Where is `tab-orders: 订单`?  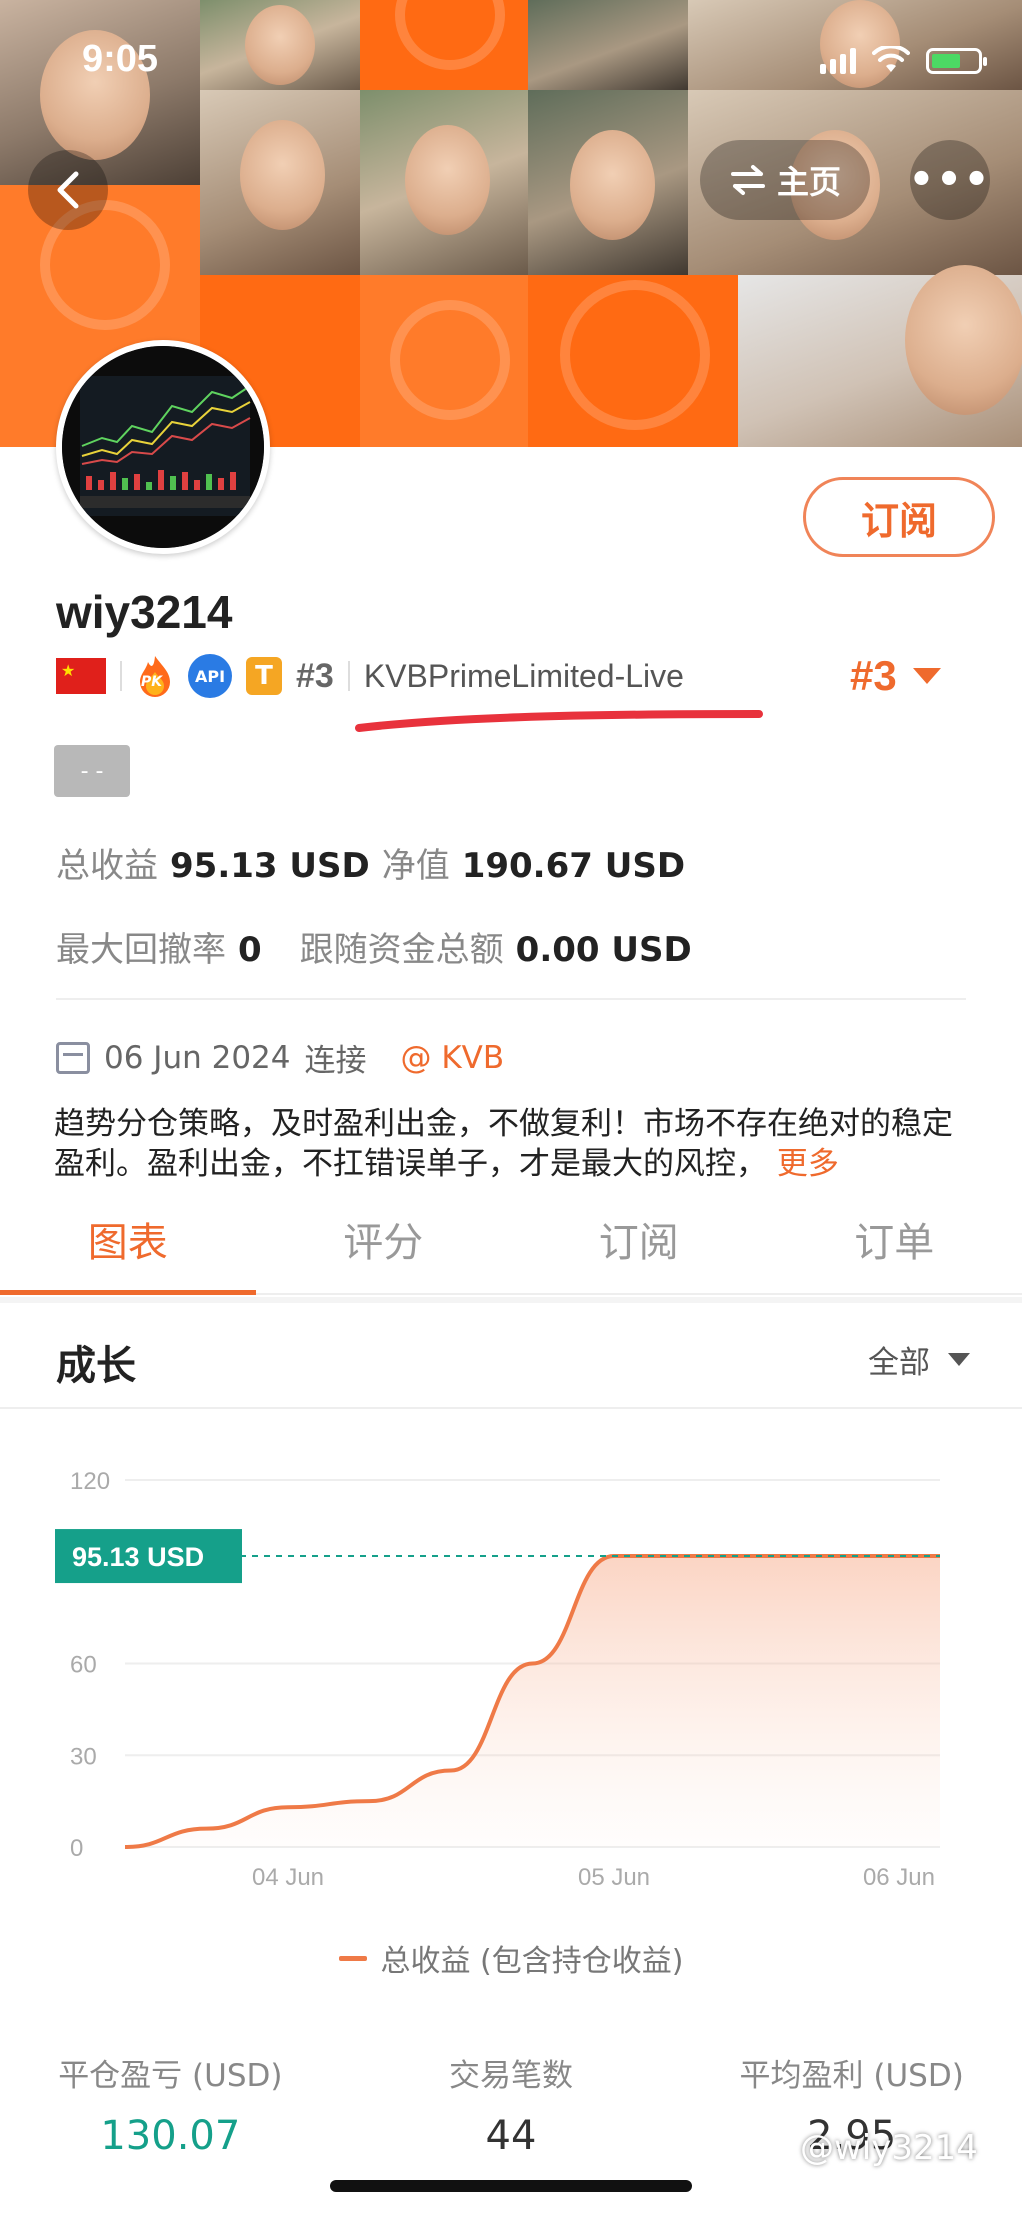
tab-orders: 订单 is located at coordinates (894, 1239).